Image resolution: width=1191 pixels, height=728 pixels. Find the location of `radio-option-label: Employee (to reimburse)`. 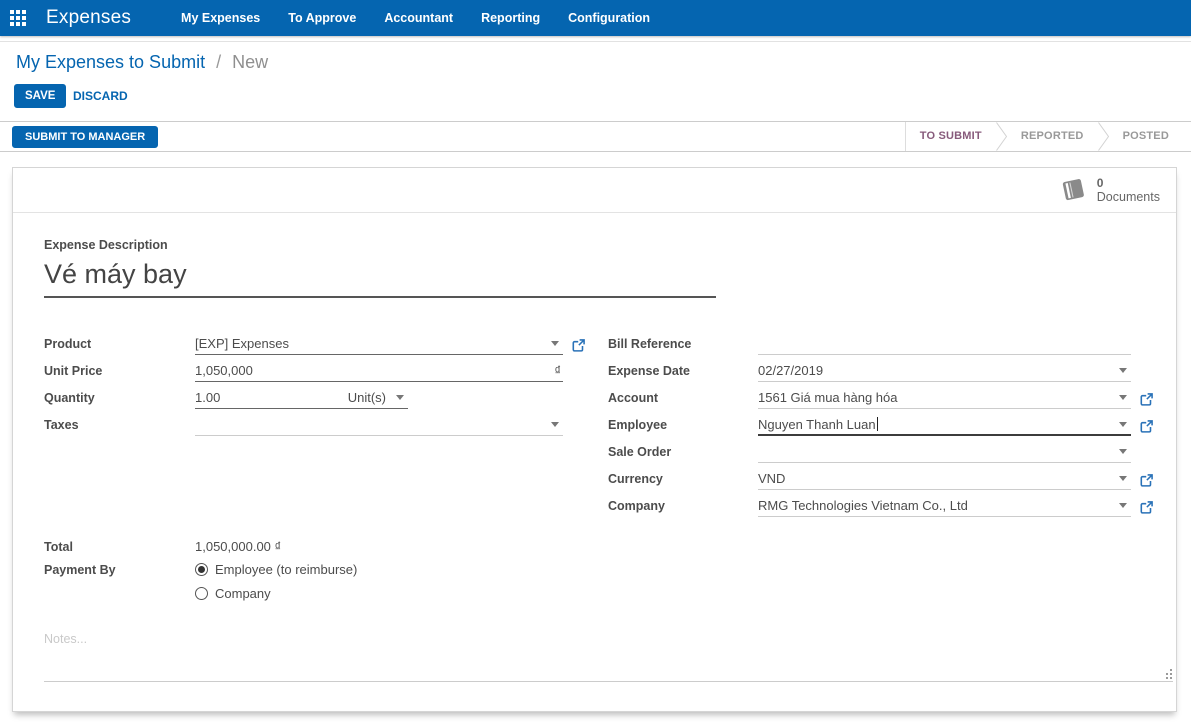

radio-option-label: Employee (to reimburse) is located at coordinates (286, 569).